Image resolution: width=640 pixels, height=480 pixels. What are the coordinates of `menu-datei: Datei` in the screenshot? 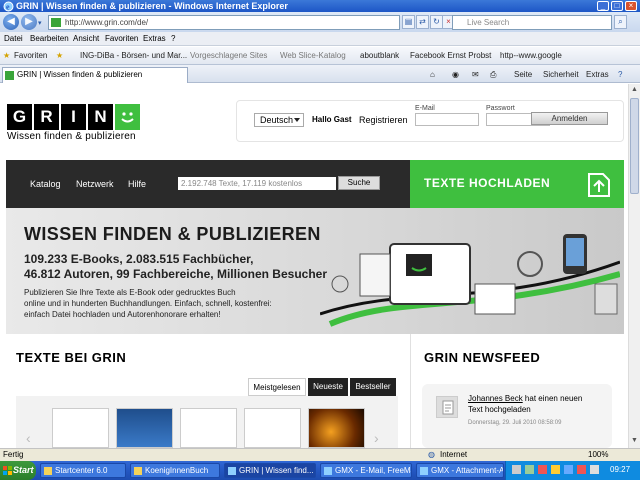 It's located at (13, 38).